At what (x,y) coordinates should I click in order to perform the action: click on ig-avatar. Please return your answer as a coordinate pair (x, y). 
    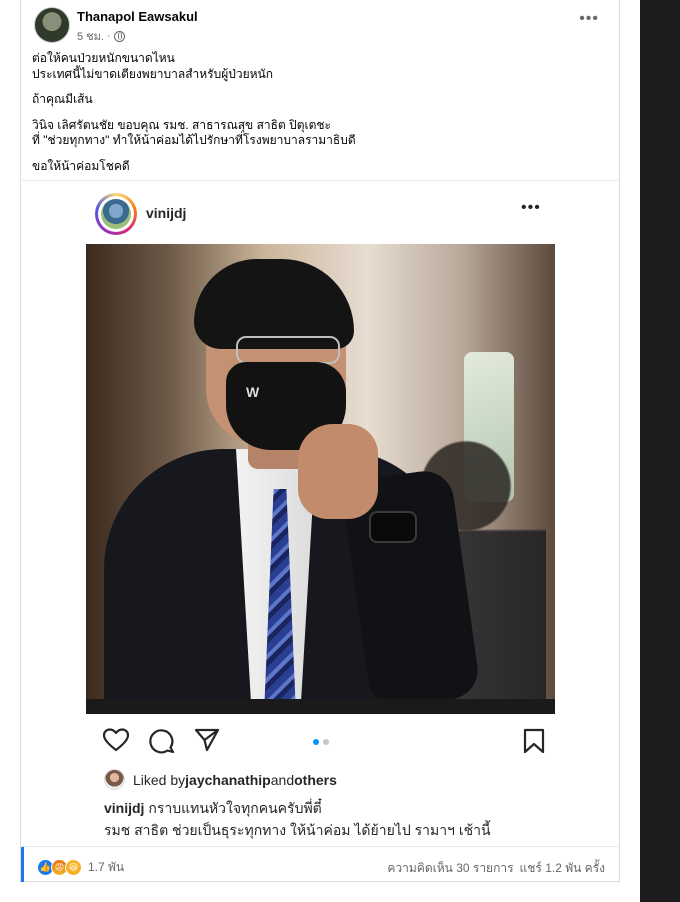
    Looking at the image, I should click on (116, 214).